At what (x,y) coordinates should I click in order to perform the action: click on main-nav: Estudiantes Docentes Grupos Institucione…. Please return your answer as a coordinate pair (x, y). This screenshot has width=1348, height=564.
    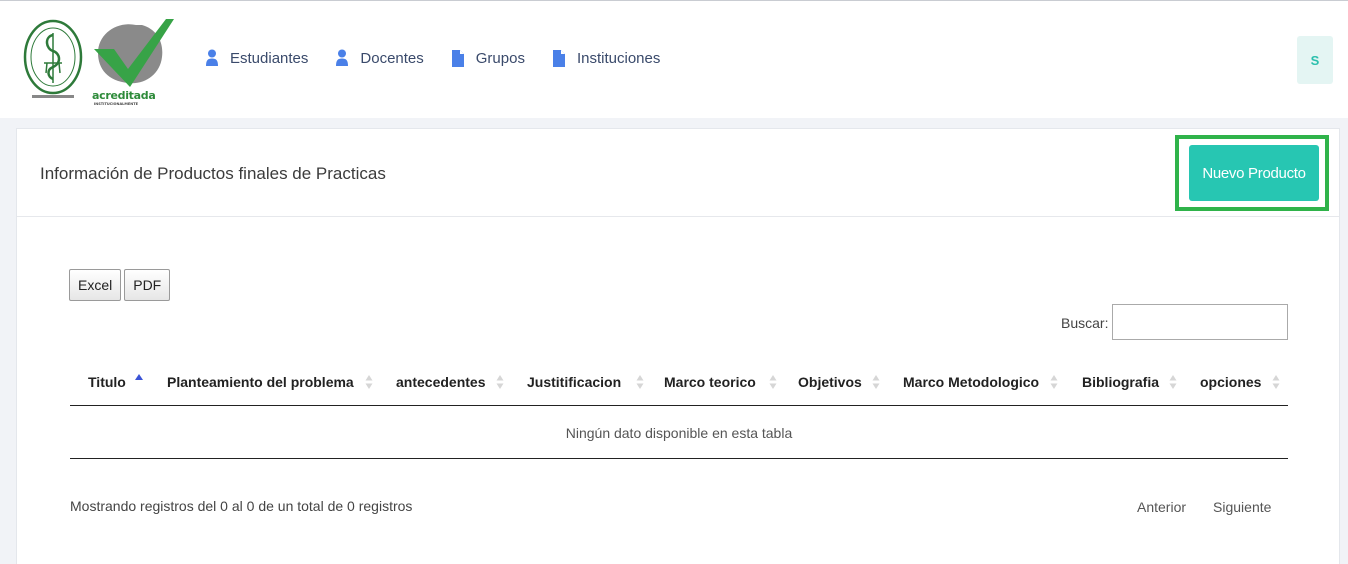
    Looking at the image, I should click on (447, 58).